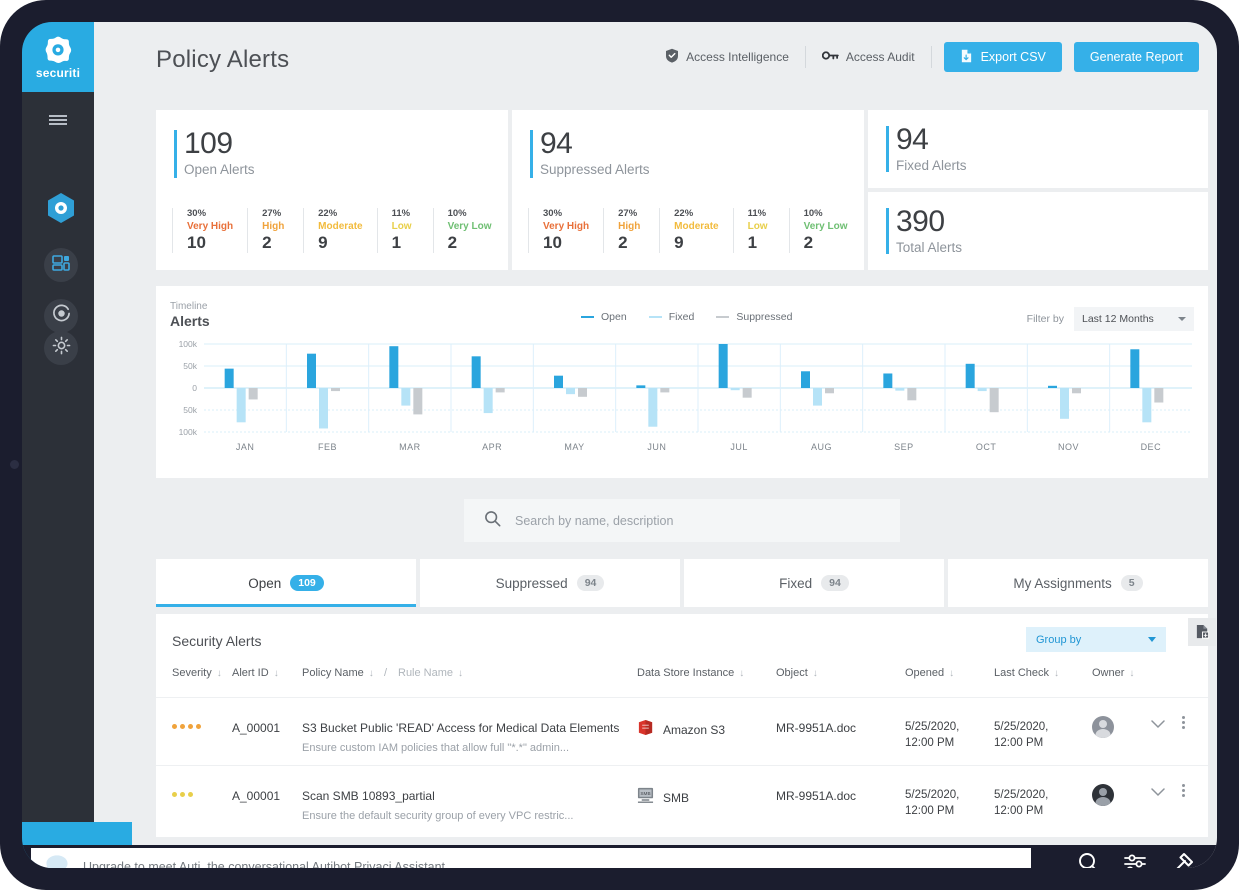 This screenshot has height=890, width=1239. I want to click on amazon-s3-icon, so click(645, 730).